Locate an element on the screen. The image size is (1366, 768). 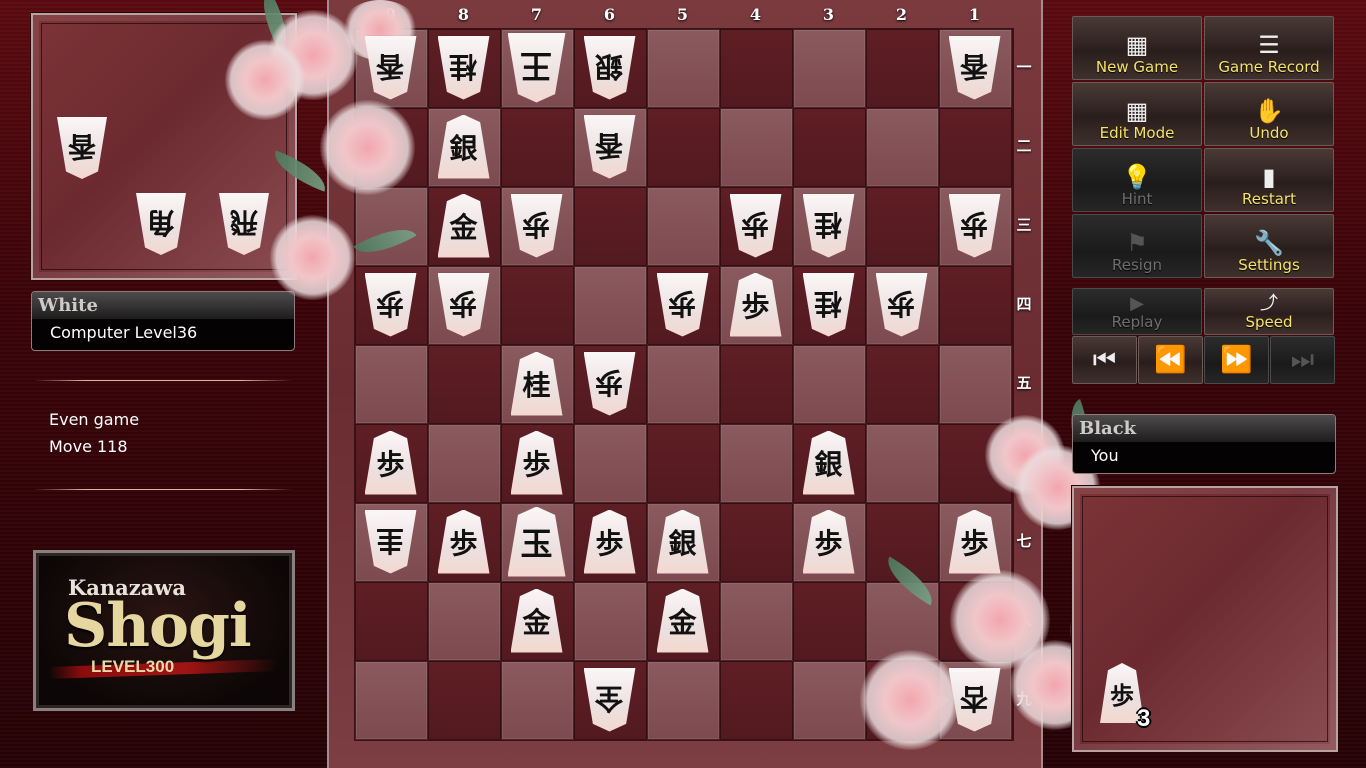
edit-mode-button: ▦ Edit Mode is located at coordinates (1137, 114).